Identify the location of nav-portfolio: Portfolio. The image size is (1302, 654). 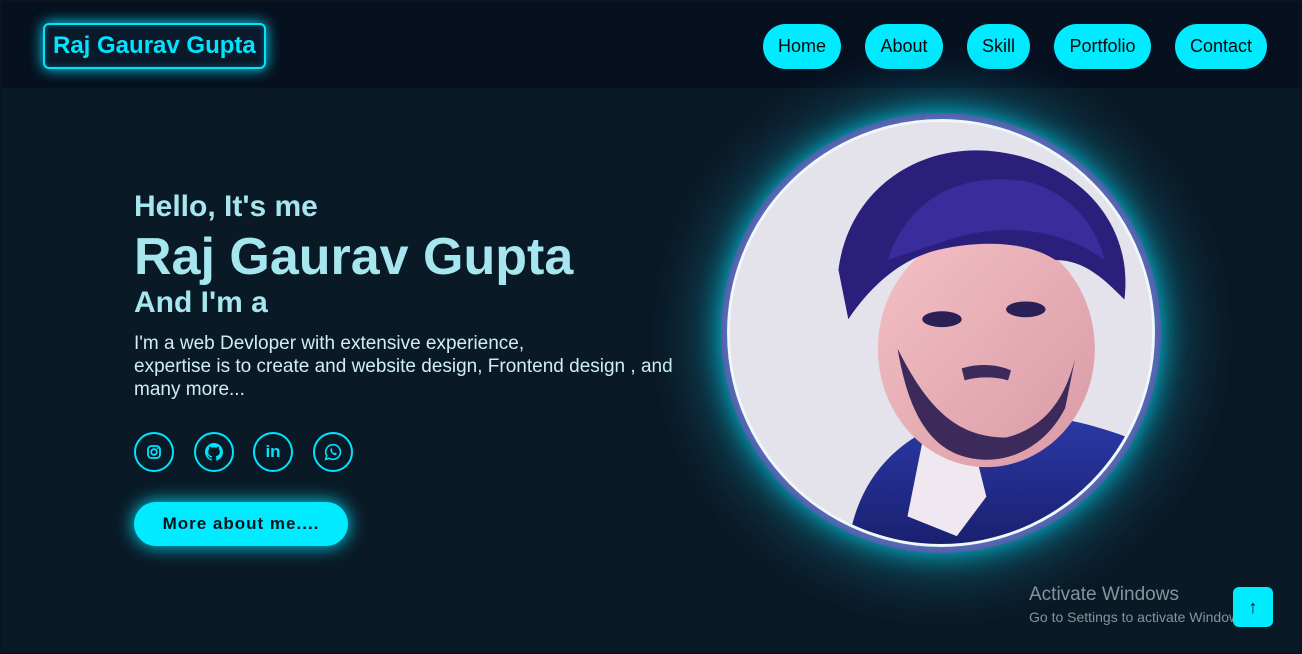
(1102, 46).